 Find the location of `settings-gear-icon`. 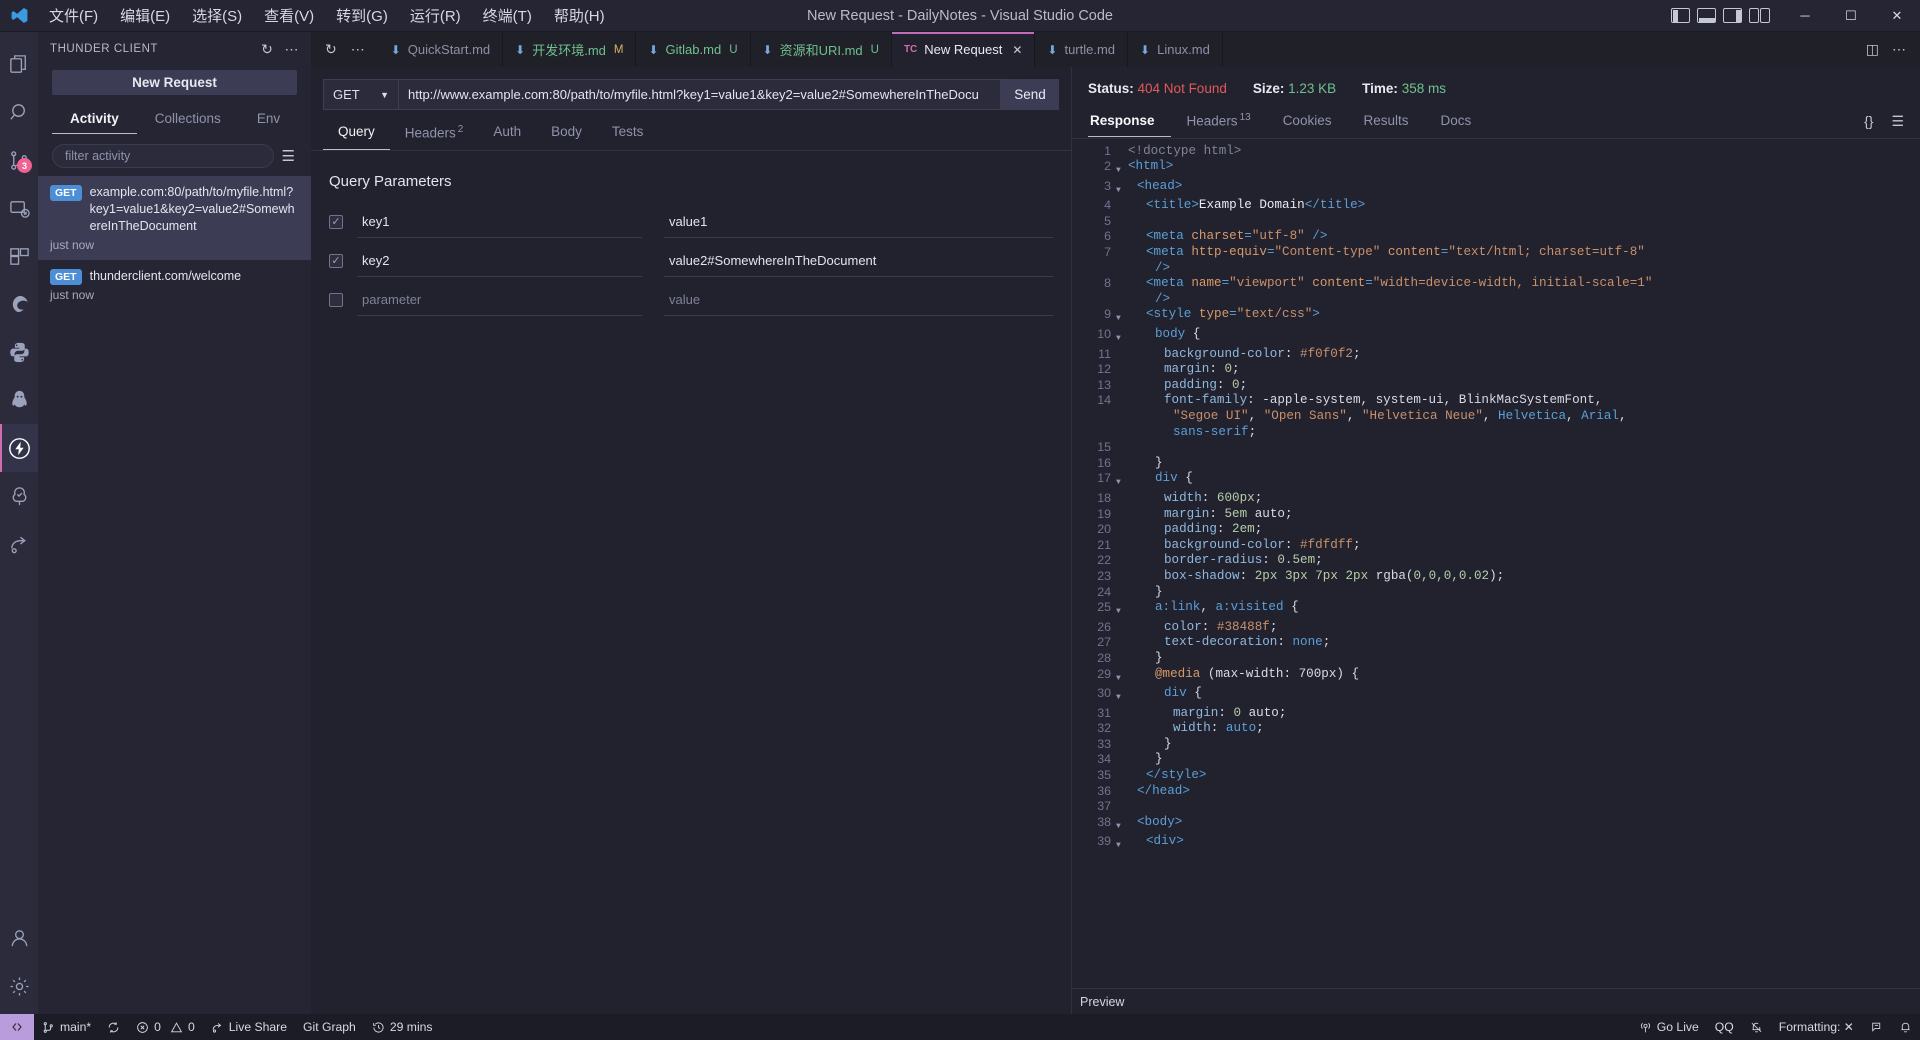

settings-gear-icon is located at coordinates (19, 986).